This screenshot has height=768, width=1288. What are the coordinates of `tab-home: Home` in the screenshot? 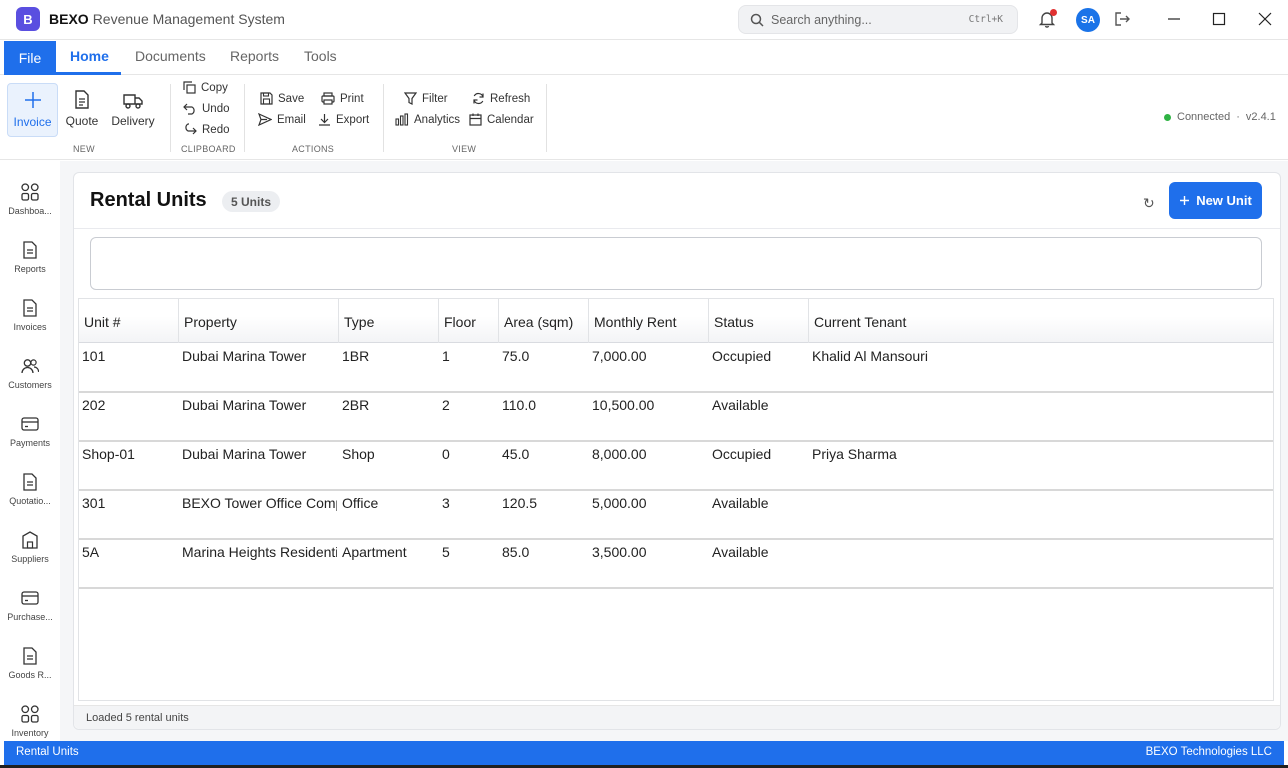 It's located at (89, 56).